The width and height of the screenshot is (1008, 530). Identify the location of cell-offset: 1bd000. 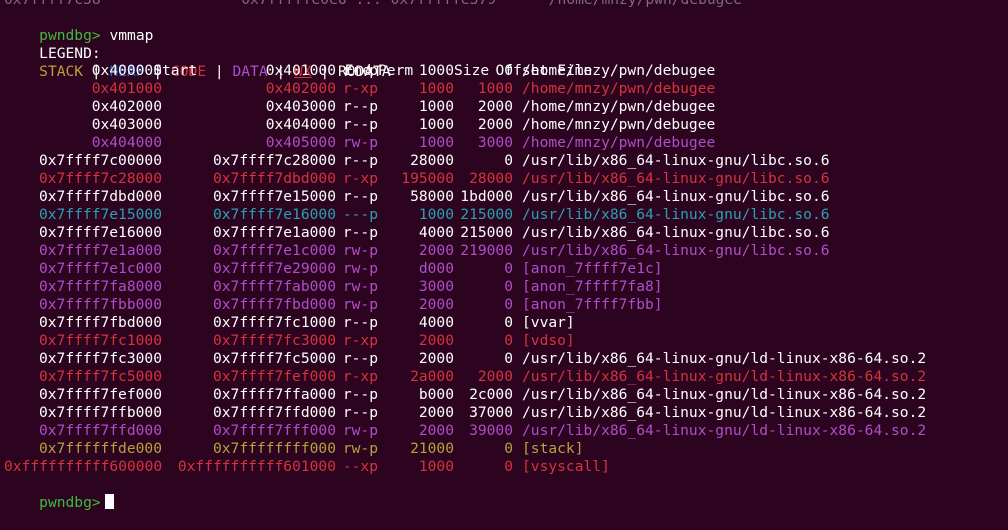
(486, 196).